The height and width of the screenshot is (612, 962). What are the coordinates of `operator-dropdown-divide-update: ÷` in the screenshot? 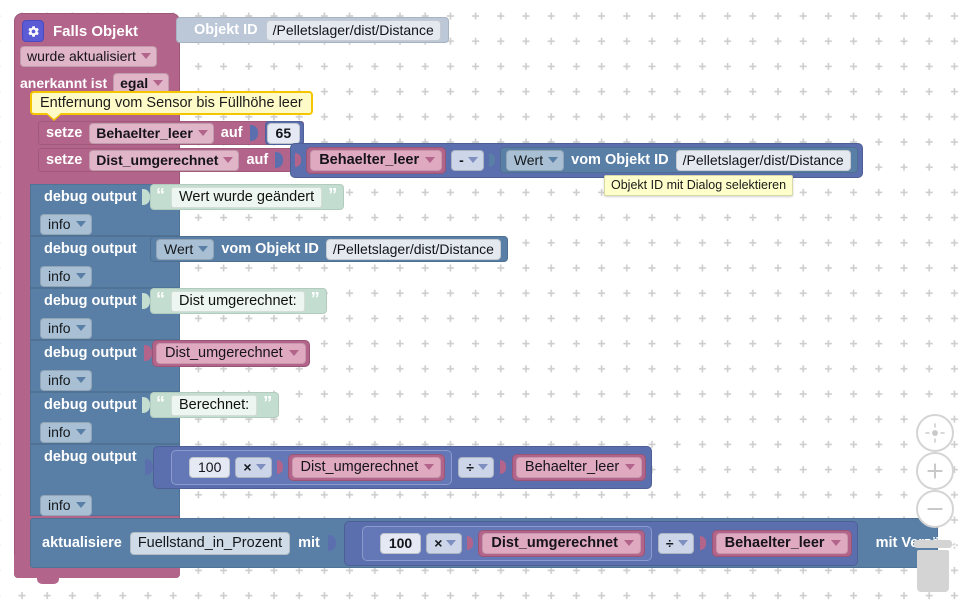 It's located at (675, 543).